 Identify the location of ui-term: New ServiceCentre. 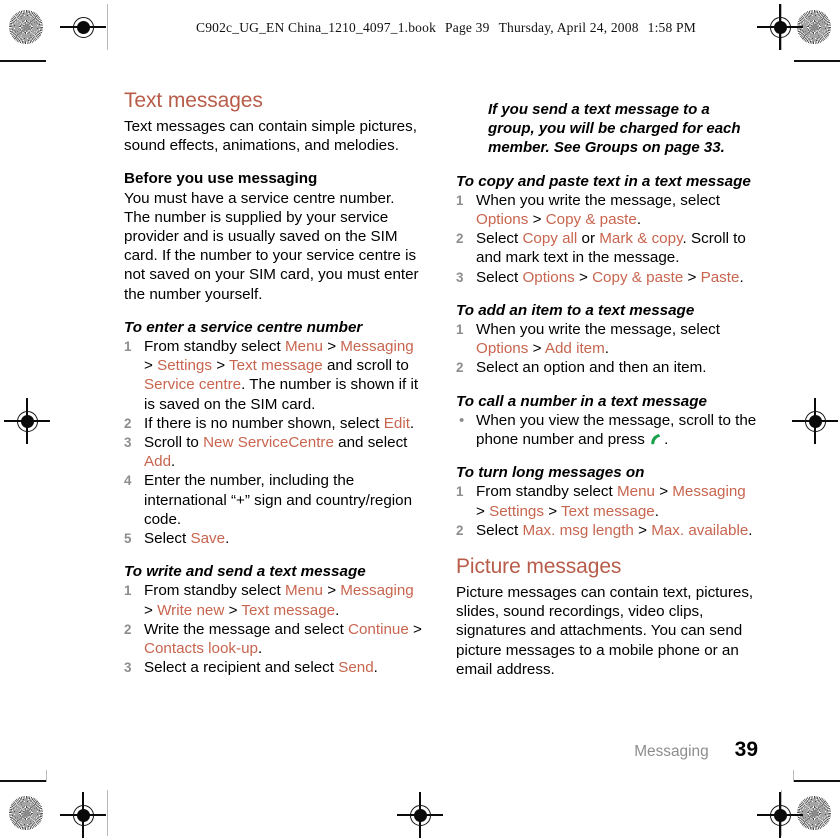
(268, 443).